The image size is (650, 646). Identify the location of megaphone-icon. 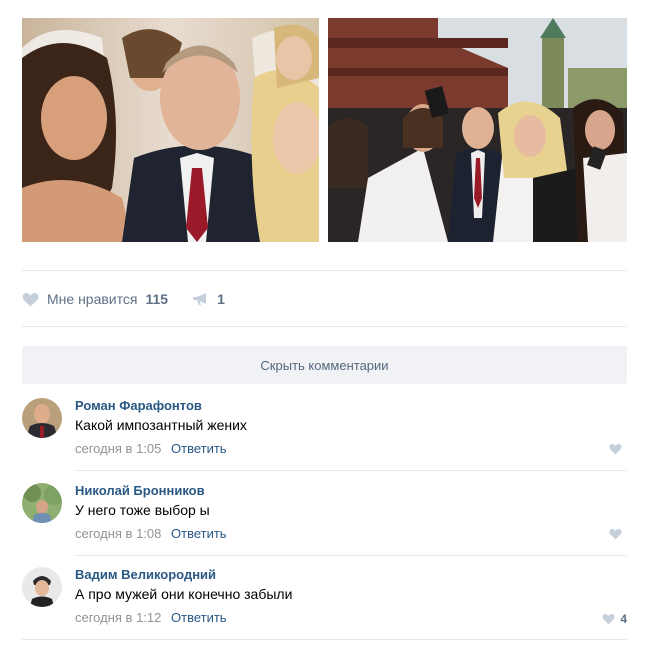
(200, 299).